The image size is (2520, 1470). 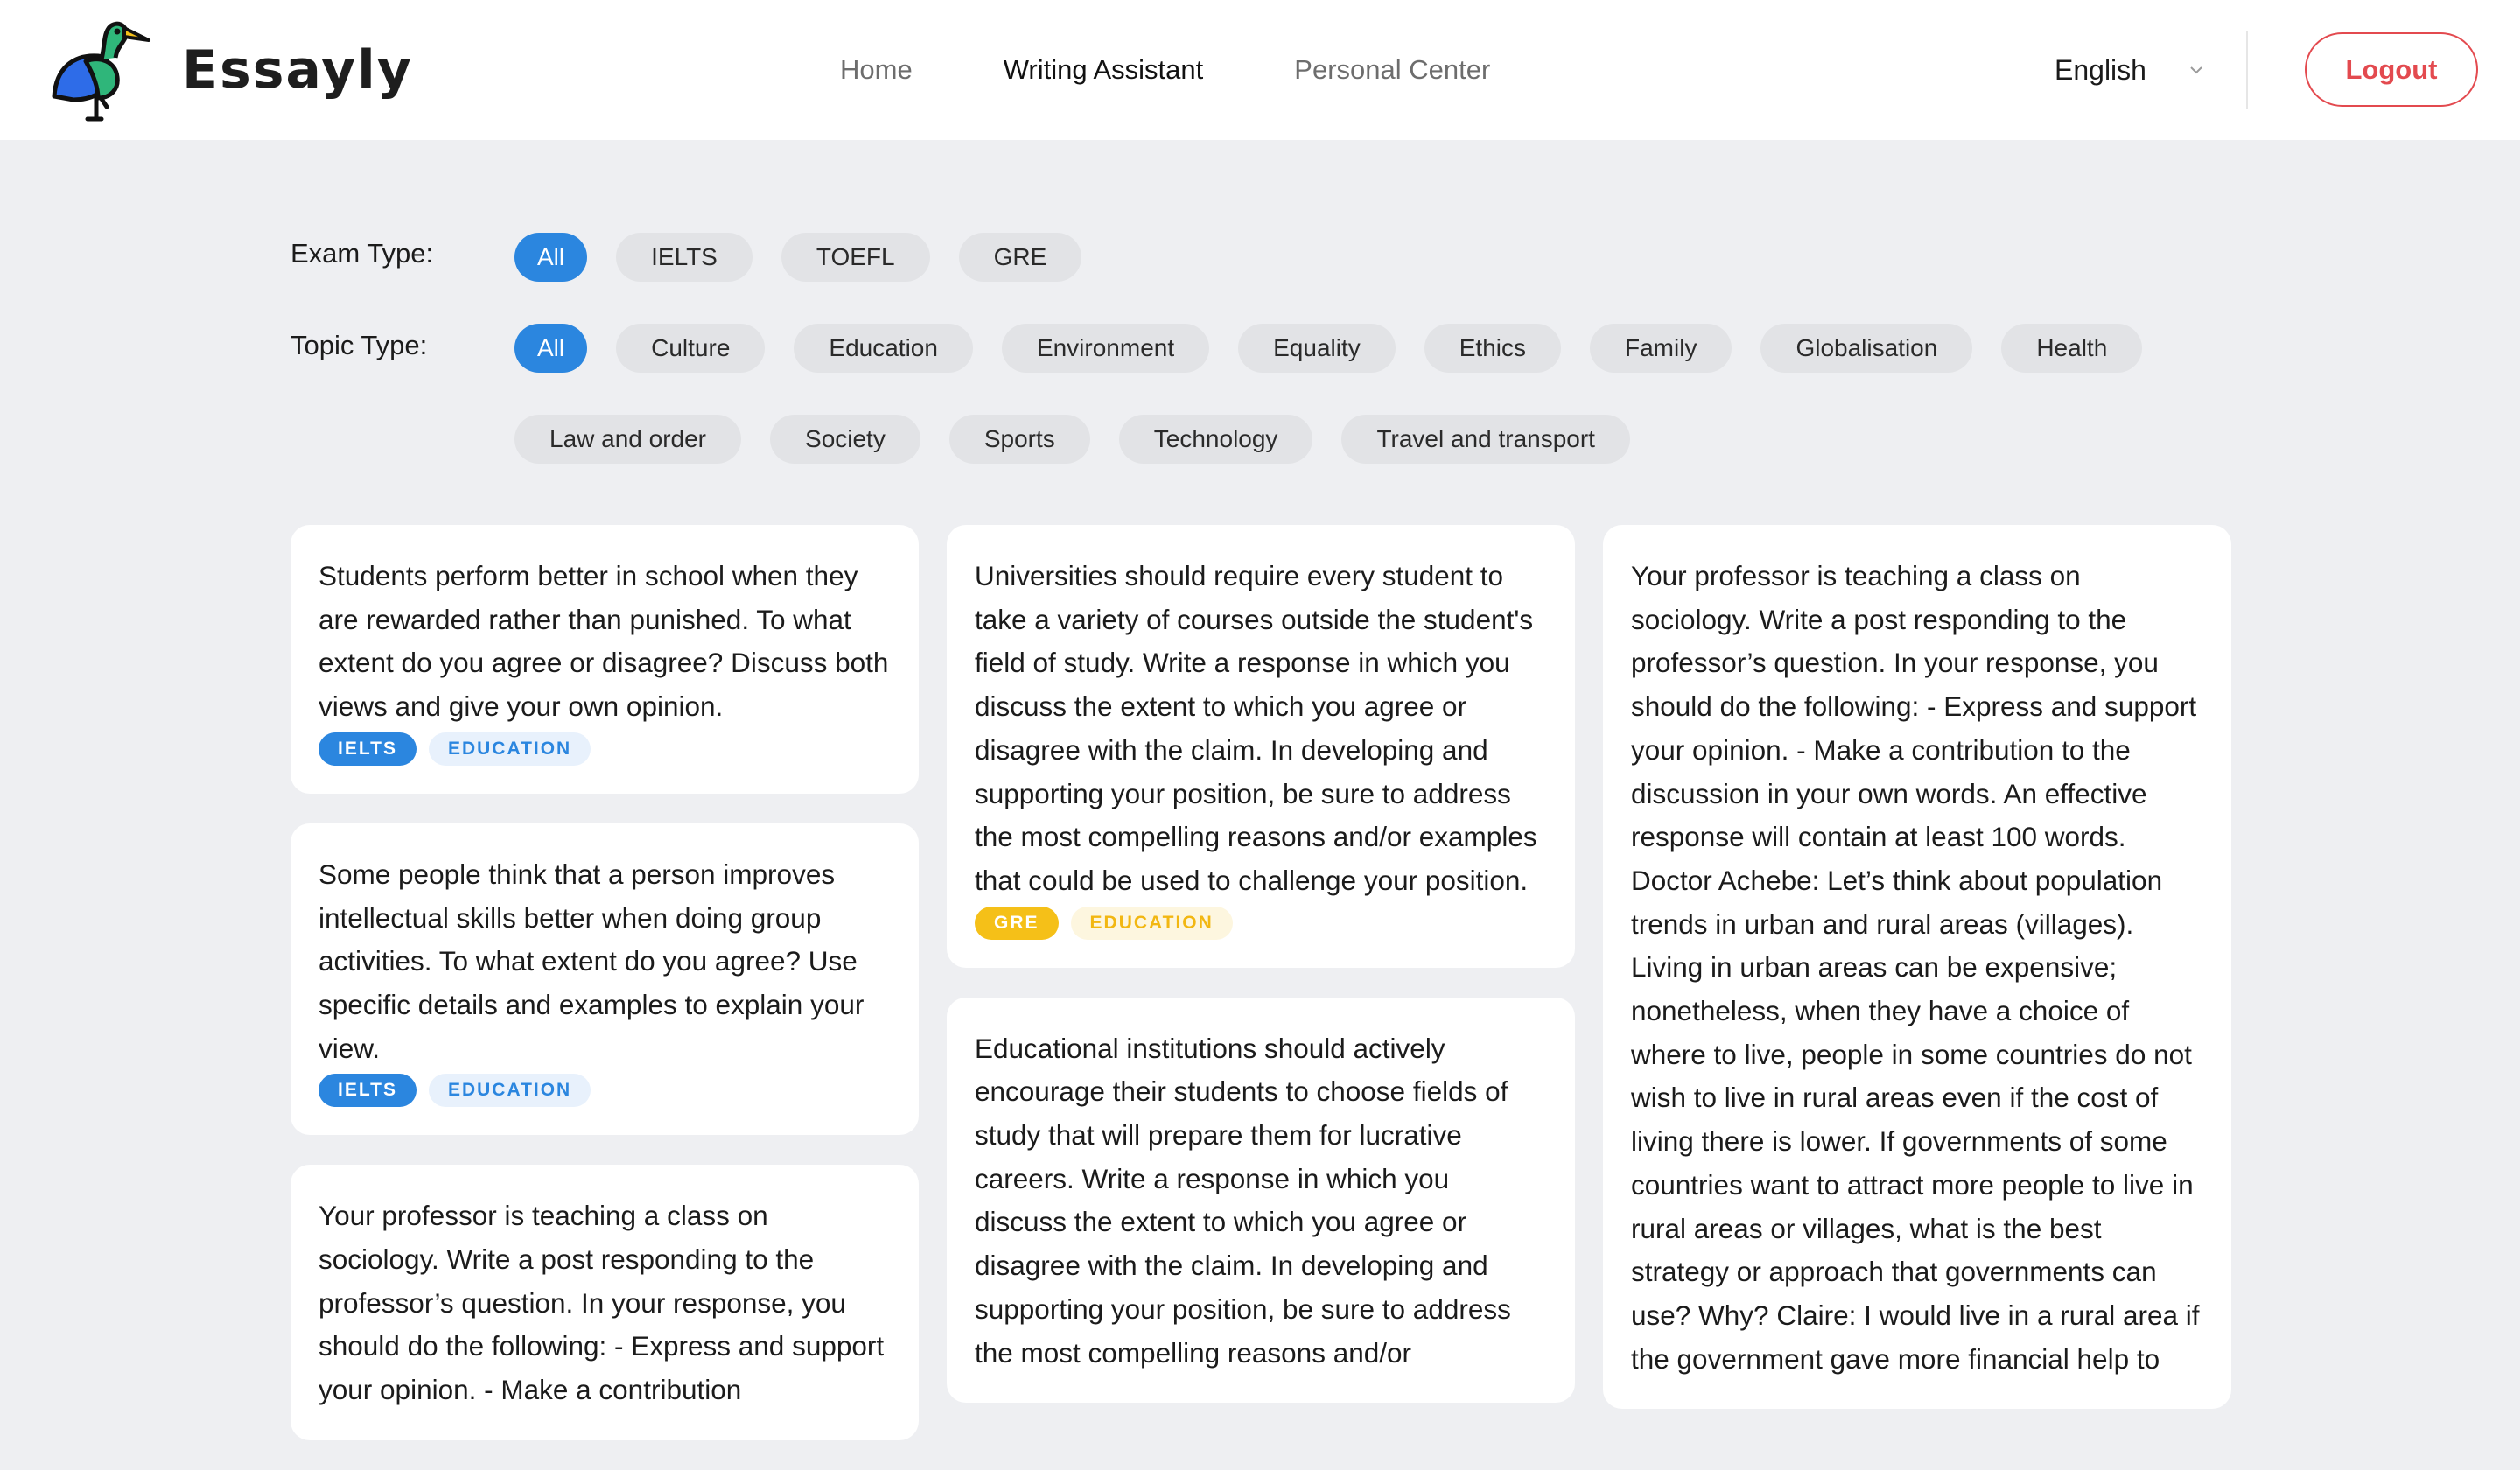 What do you see at coordinates (2072, 348) in the screenshot?
I see `topic-chip-health: Health` at bounding box center [2072, 348].